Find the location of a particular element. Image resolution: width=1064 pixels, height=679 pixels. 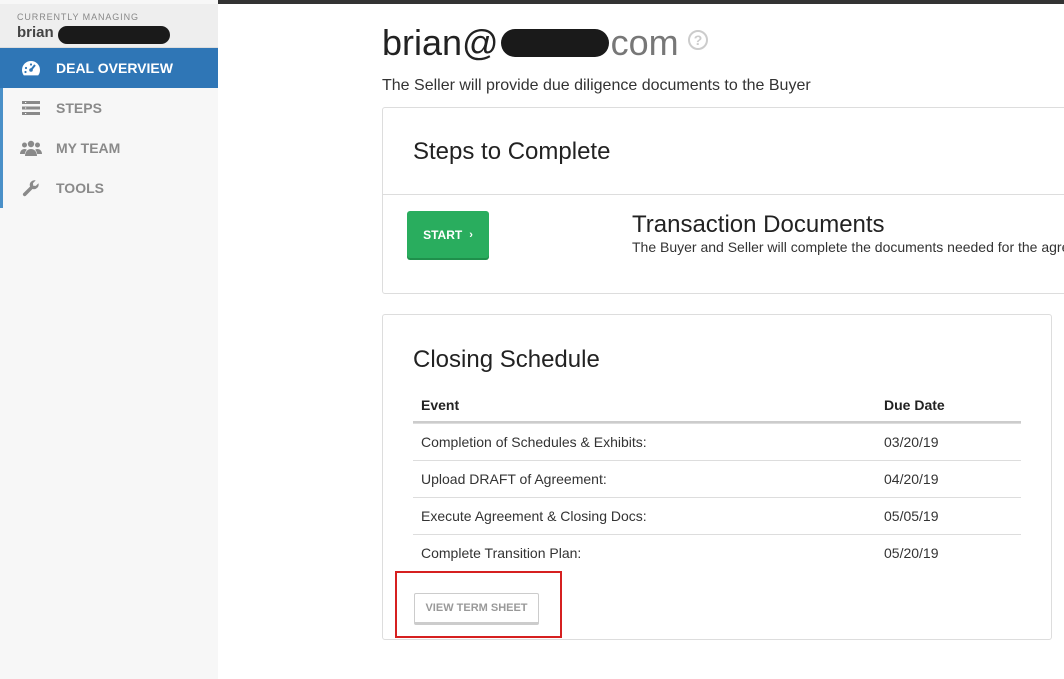

start-button: START › is located at coordinates (448, 234).